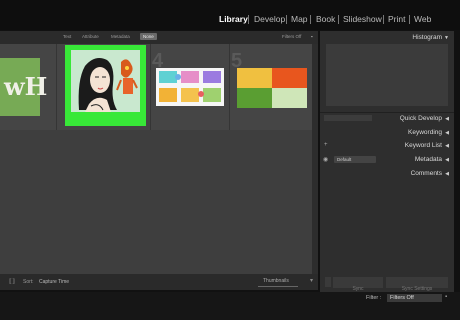 This screenshot has width=460, height=320. Describe the element at coordinates (374, 298) in the screenshot. I see `filter-label: Filter :` at that location.